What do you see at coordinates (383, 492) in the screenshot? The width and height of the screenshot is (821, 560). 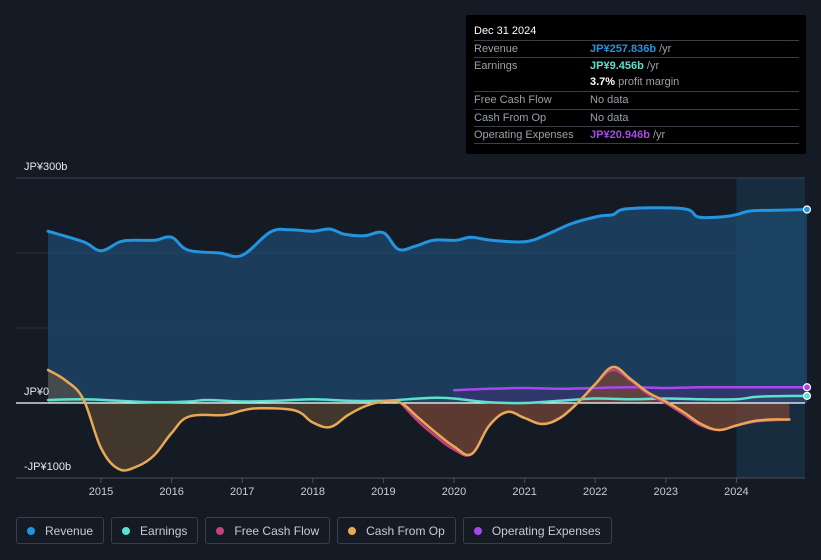 I see `x-tick-label: 2019` at bounding box center [383, 492].